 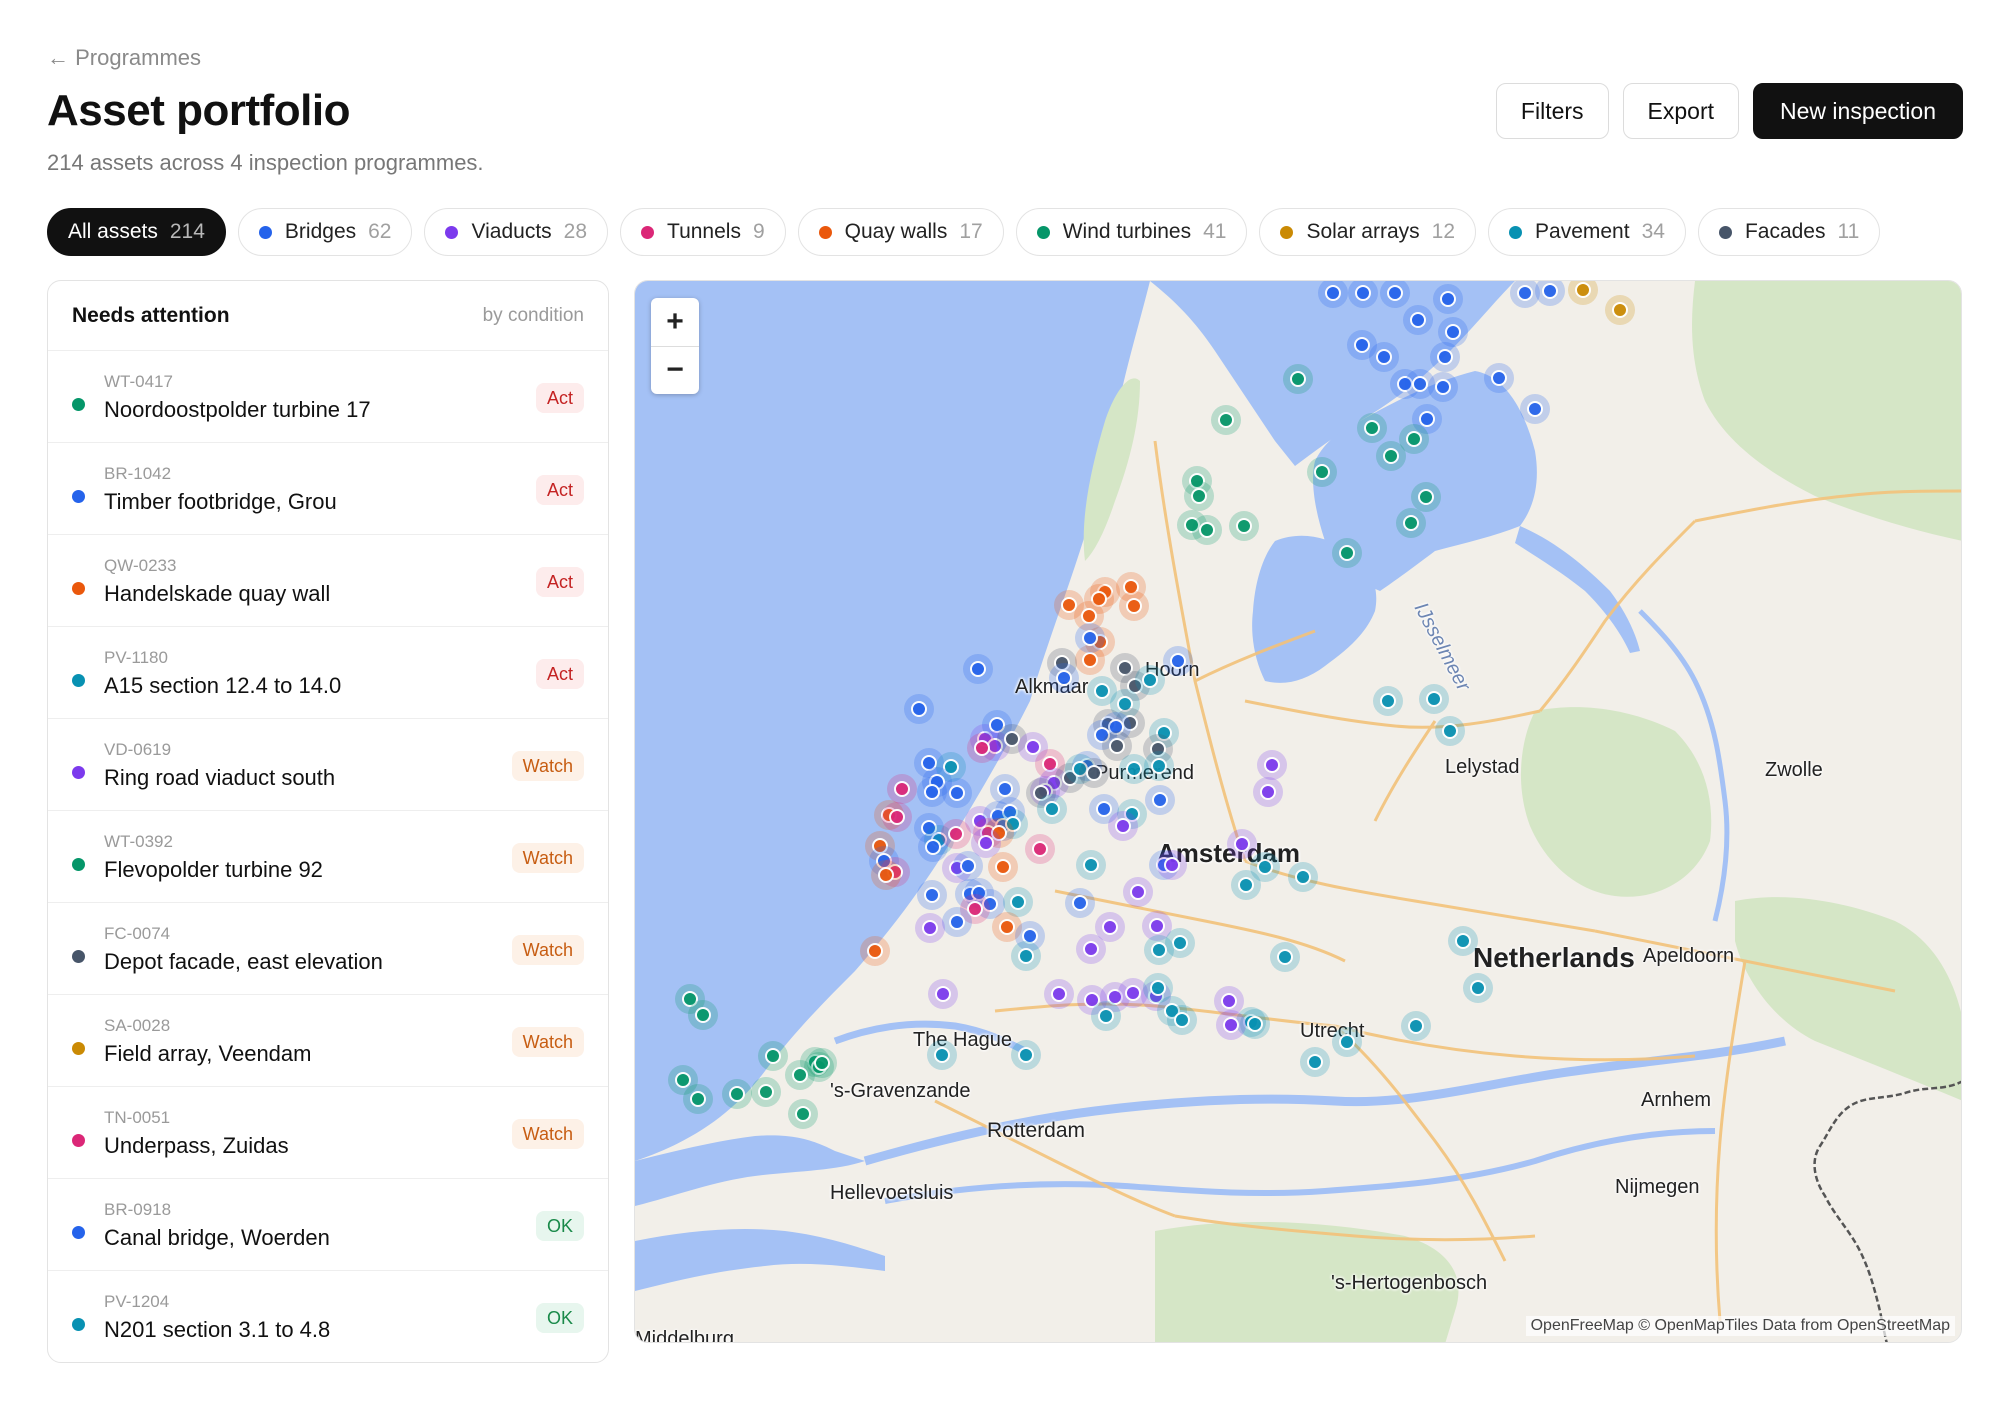 I want to click on chip-facades: Facades 11, so click(x=1789, y=232).